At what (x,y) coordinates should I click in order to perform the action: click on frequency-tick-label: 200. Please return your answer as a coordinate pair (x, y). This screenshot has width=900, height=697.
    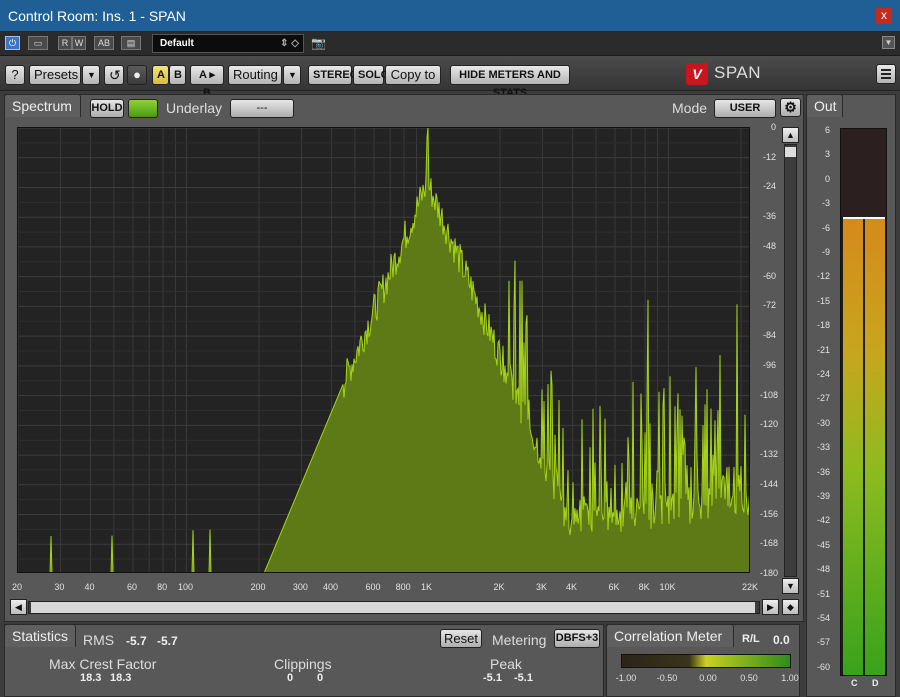
    Looking at the image, I should click on (258, 587).